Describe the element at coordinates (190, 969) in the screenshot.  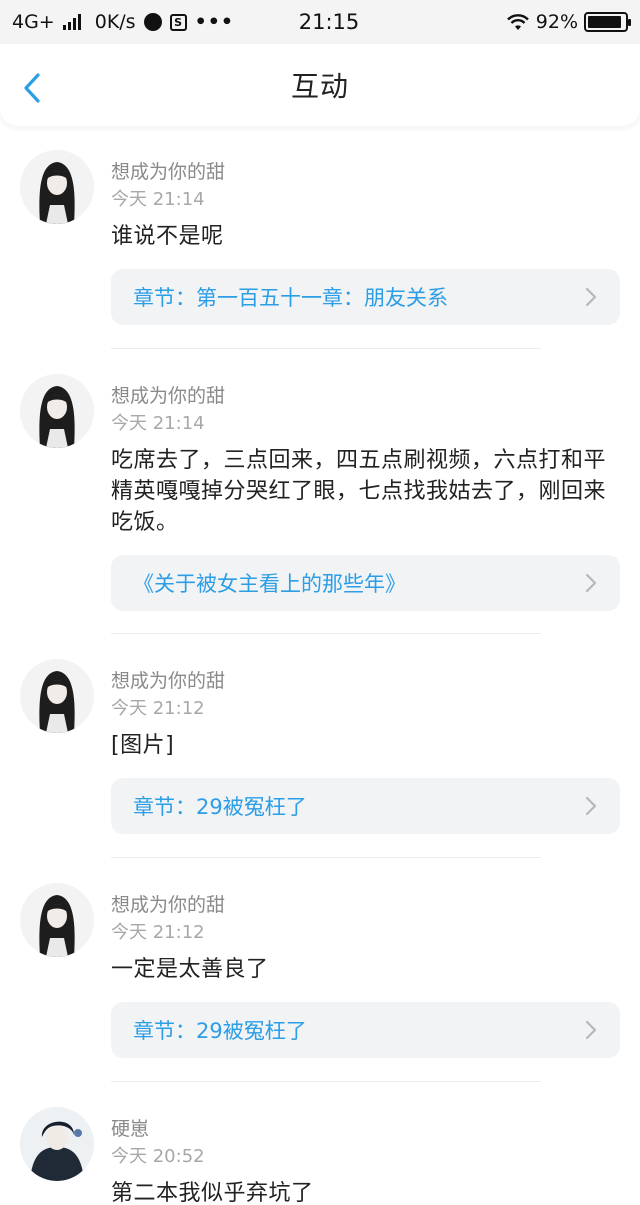
I see `comment-text: 一定是太善良了` at that location.